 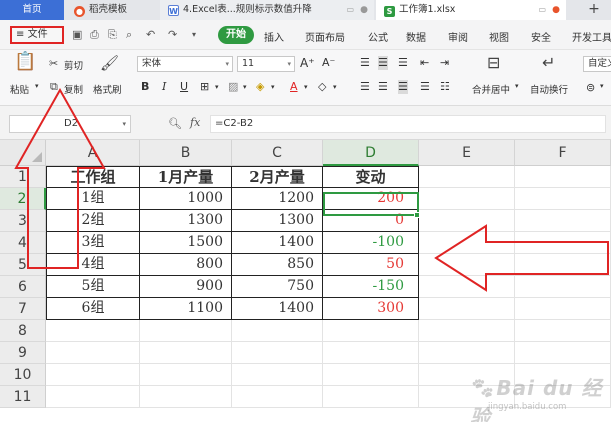 What do you see at coordinates (93, 287) in the screenshot?
I see `cell-a6: 5组` at bounding box center [93, 287].